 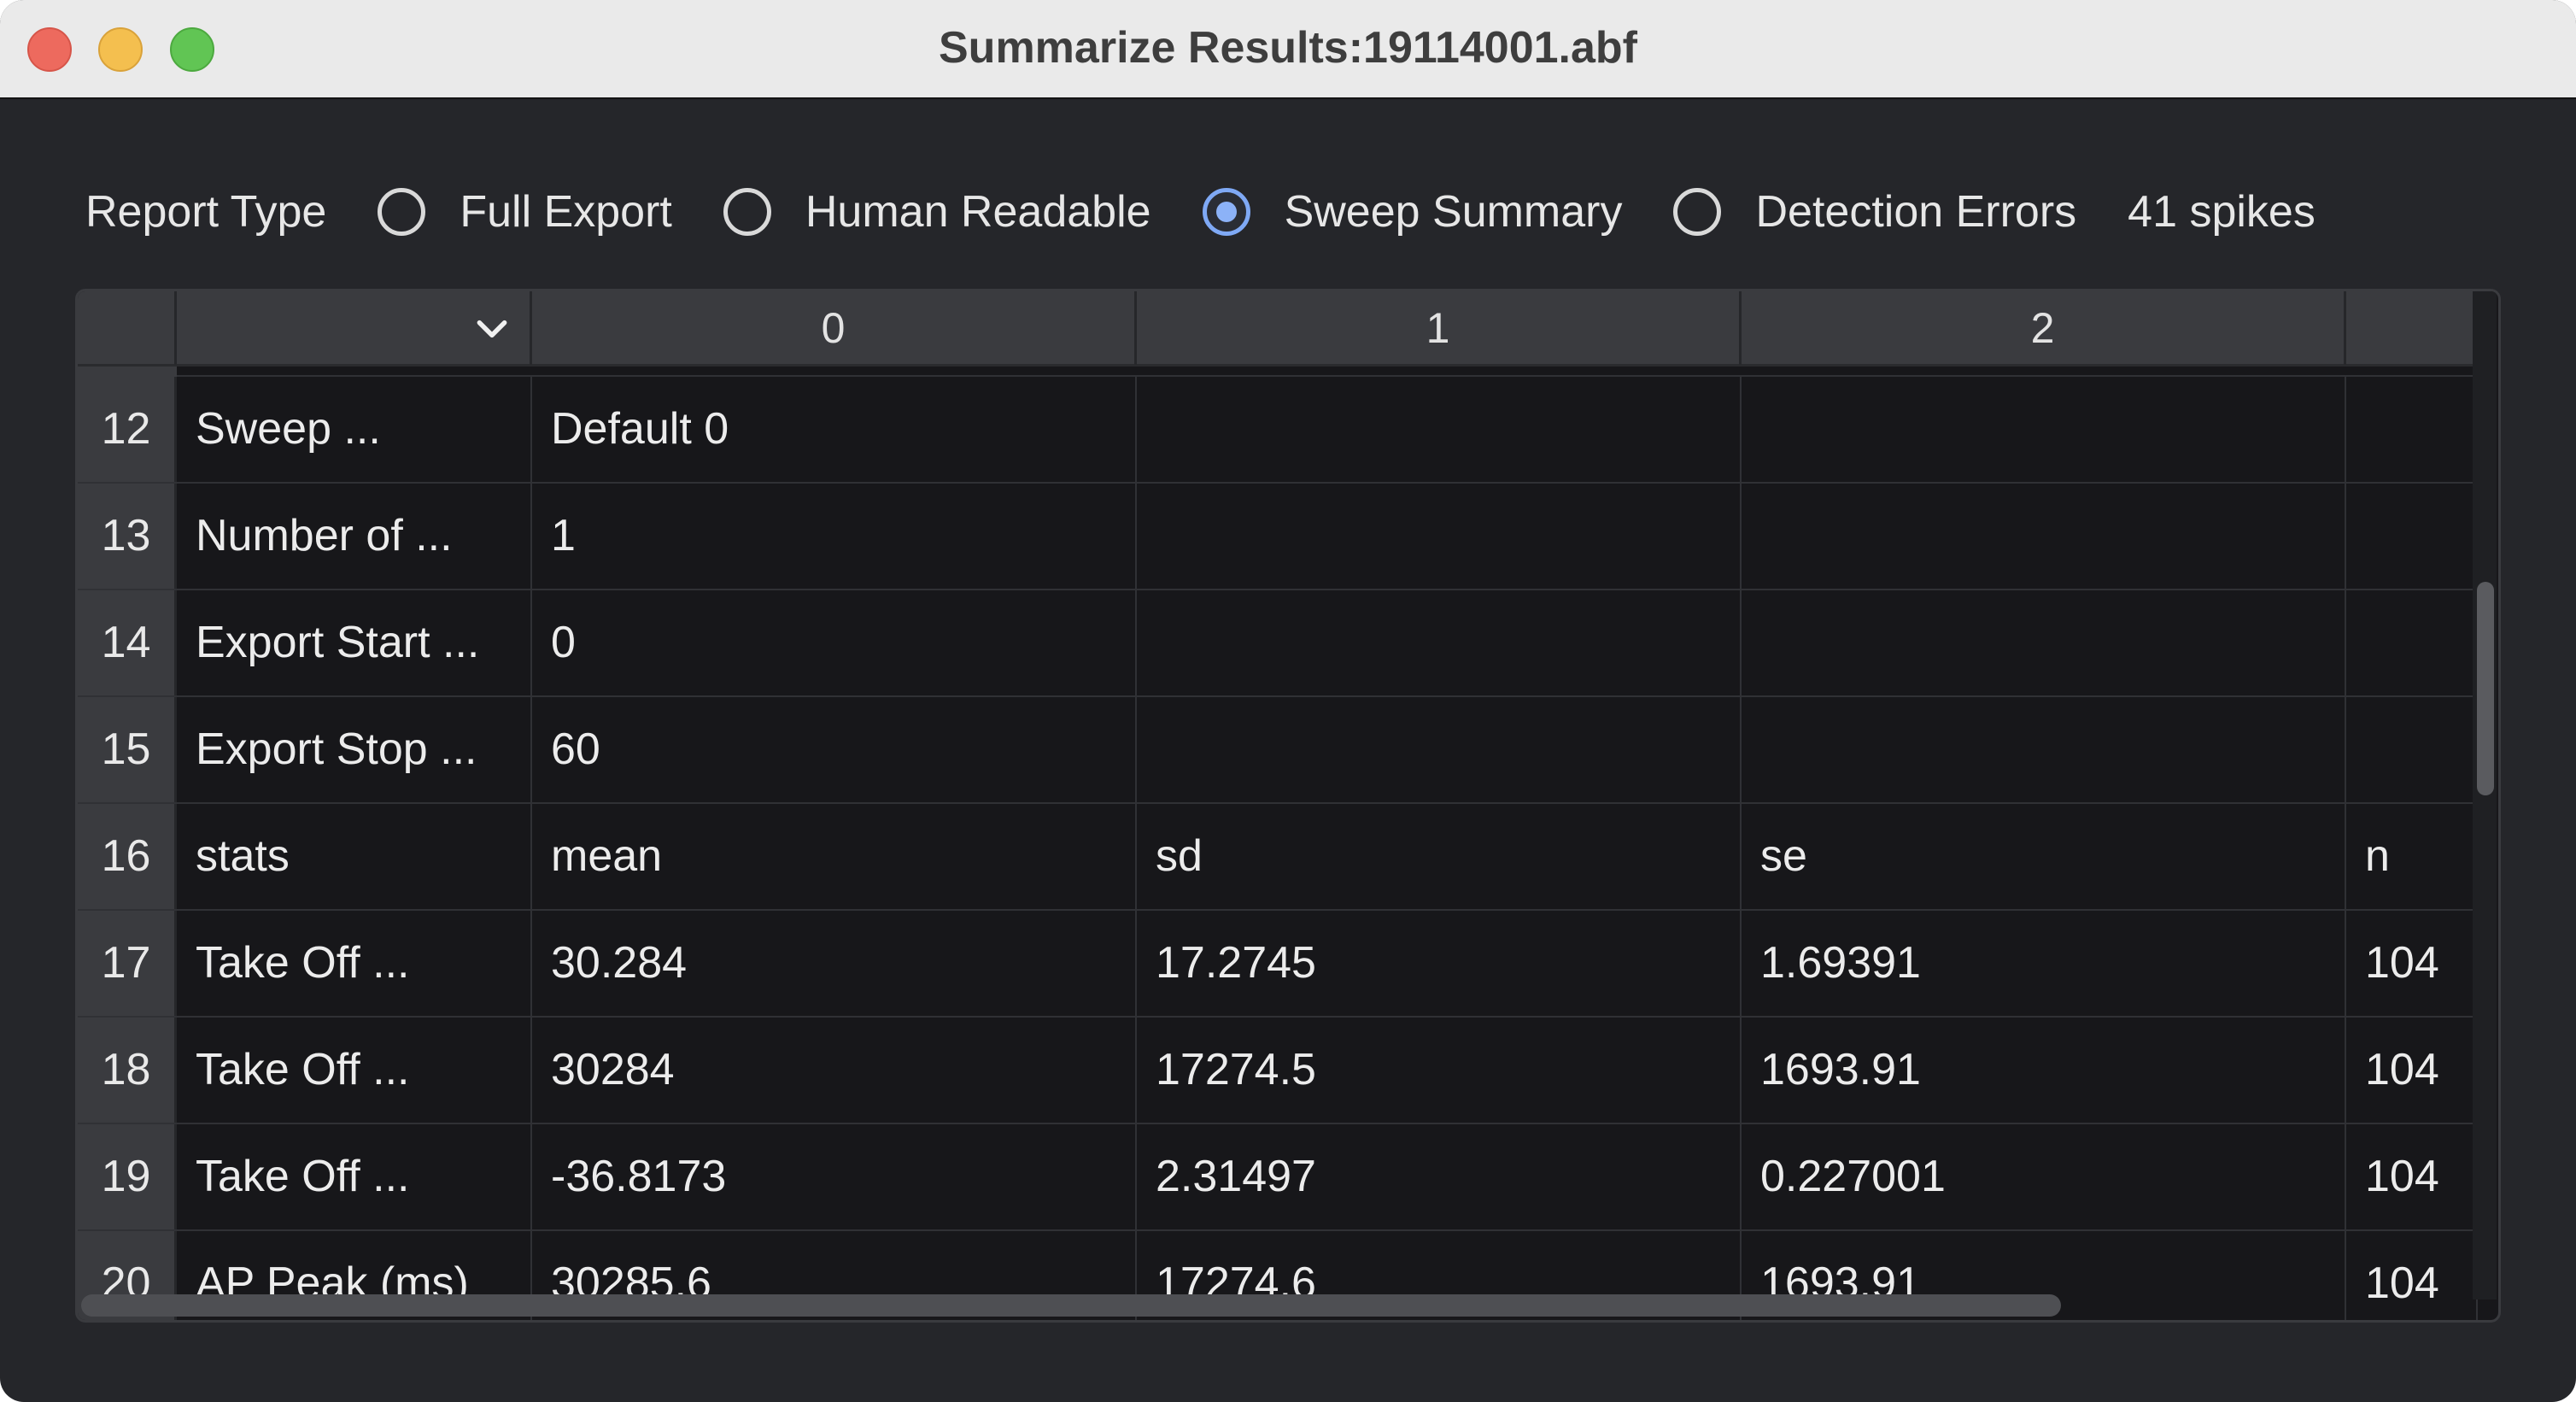 I want to click on table-cell: 0, so click(x=834, y=642).